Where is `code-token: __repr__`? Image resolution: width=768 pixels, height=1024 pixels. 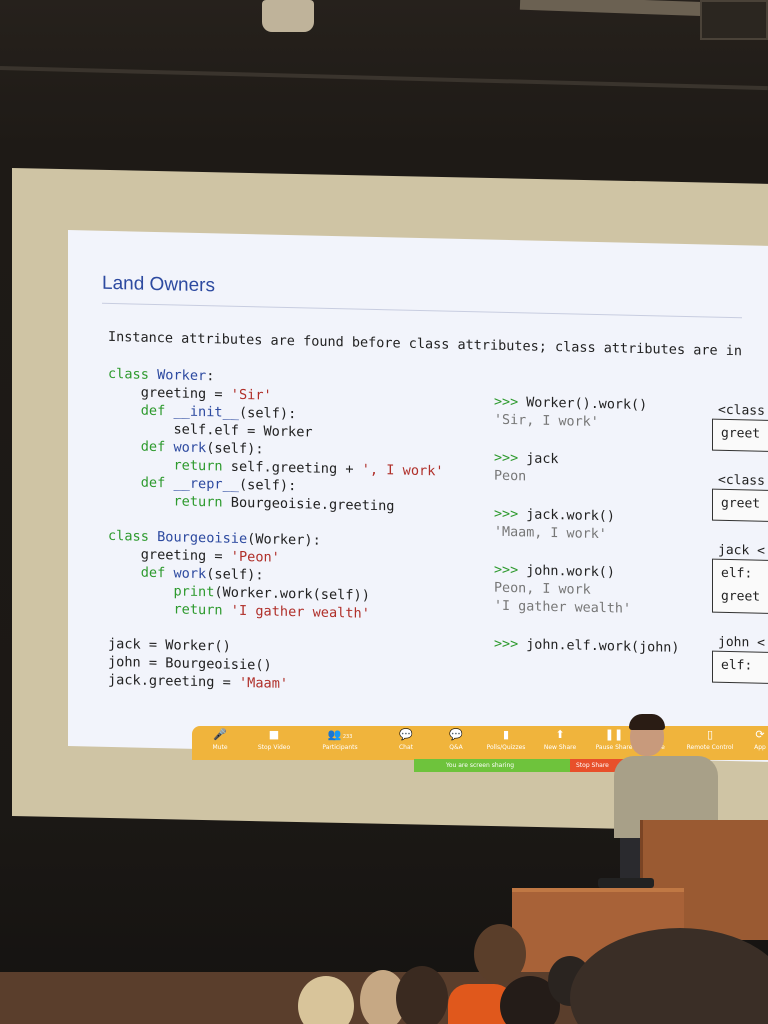 code-token: __repr__ is located at coordinates (206, 484).